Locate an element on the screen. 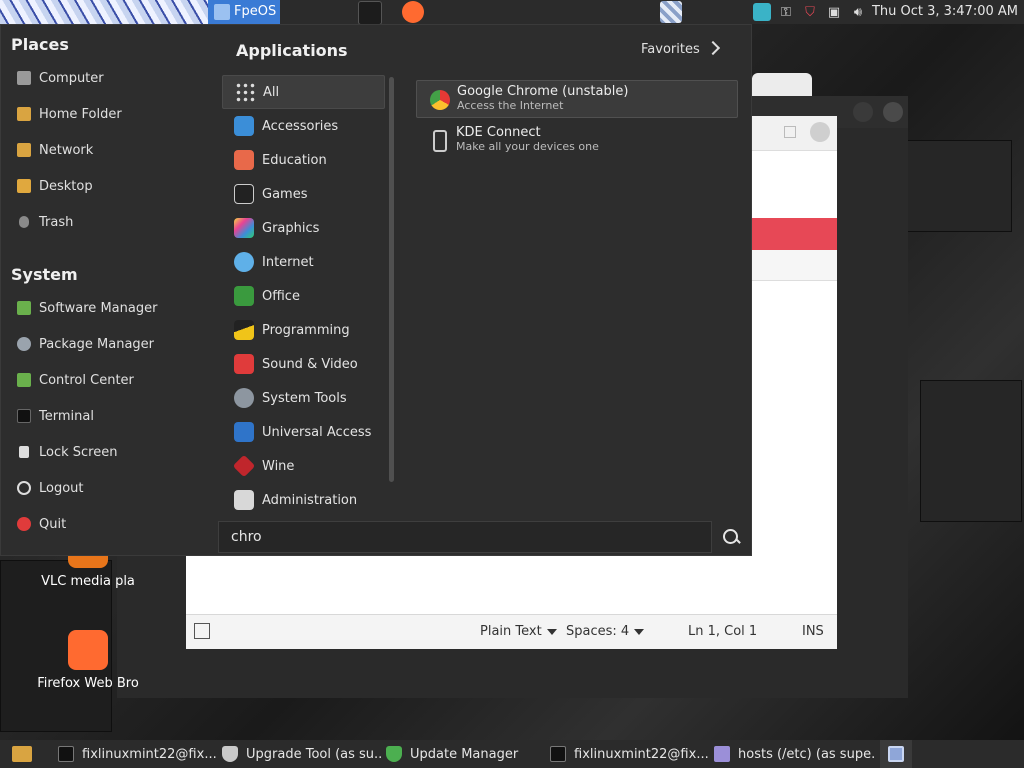  category-games: Games is located at coordinates (303, 194).